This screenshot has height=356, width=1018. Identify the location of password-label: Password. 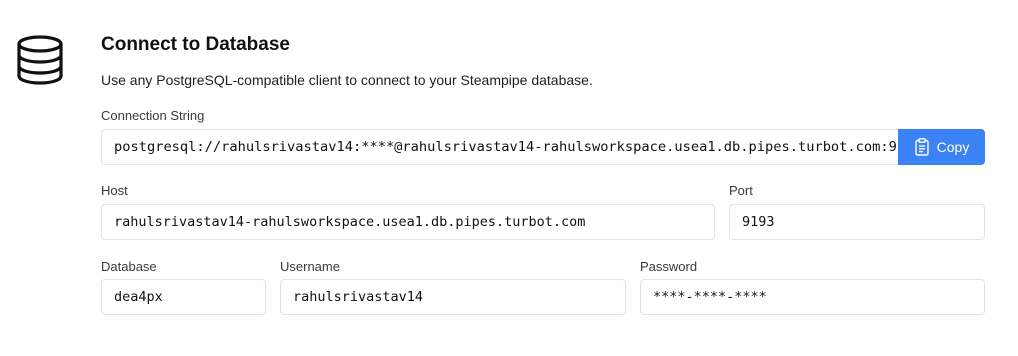
(669, 266).